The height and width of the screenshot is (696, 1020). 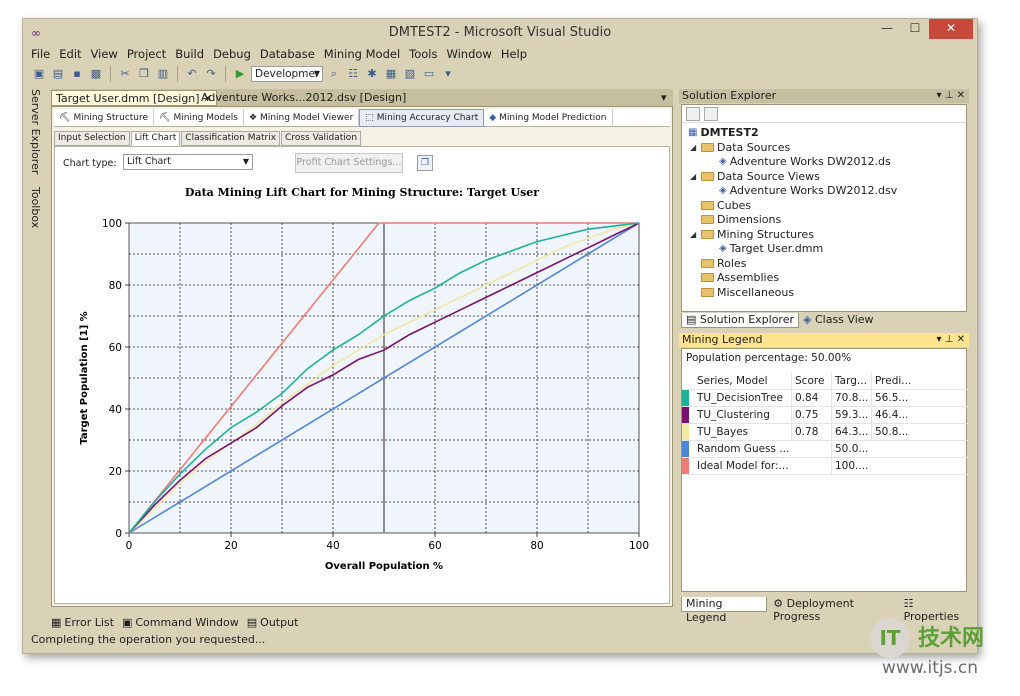 I want to click on menu-debug: Debug, so click(x=232, y=55).